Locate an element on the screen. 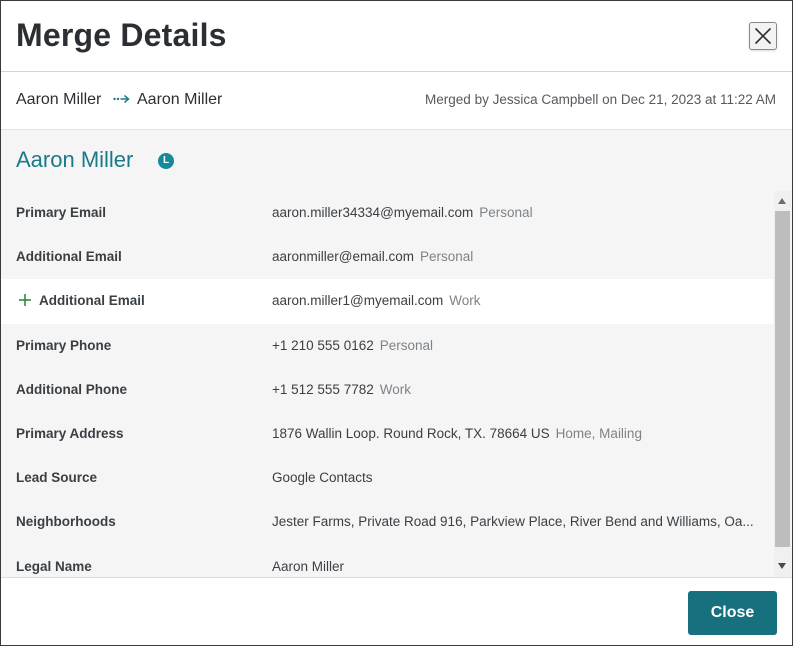 Image resolution: width=793 pixels, height=646 pixels. dialog-footer: Close is located at coordinates (396, 611).